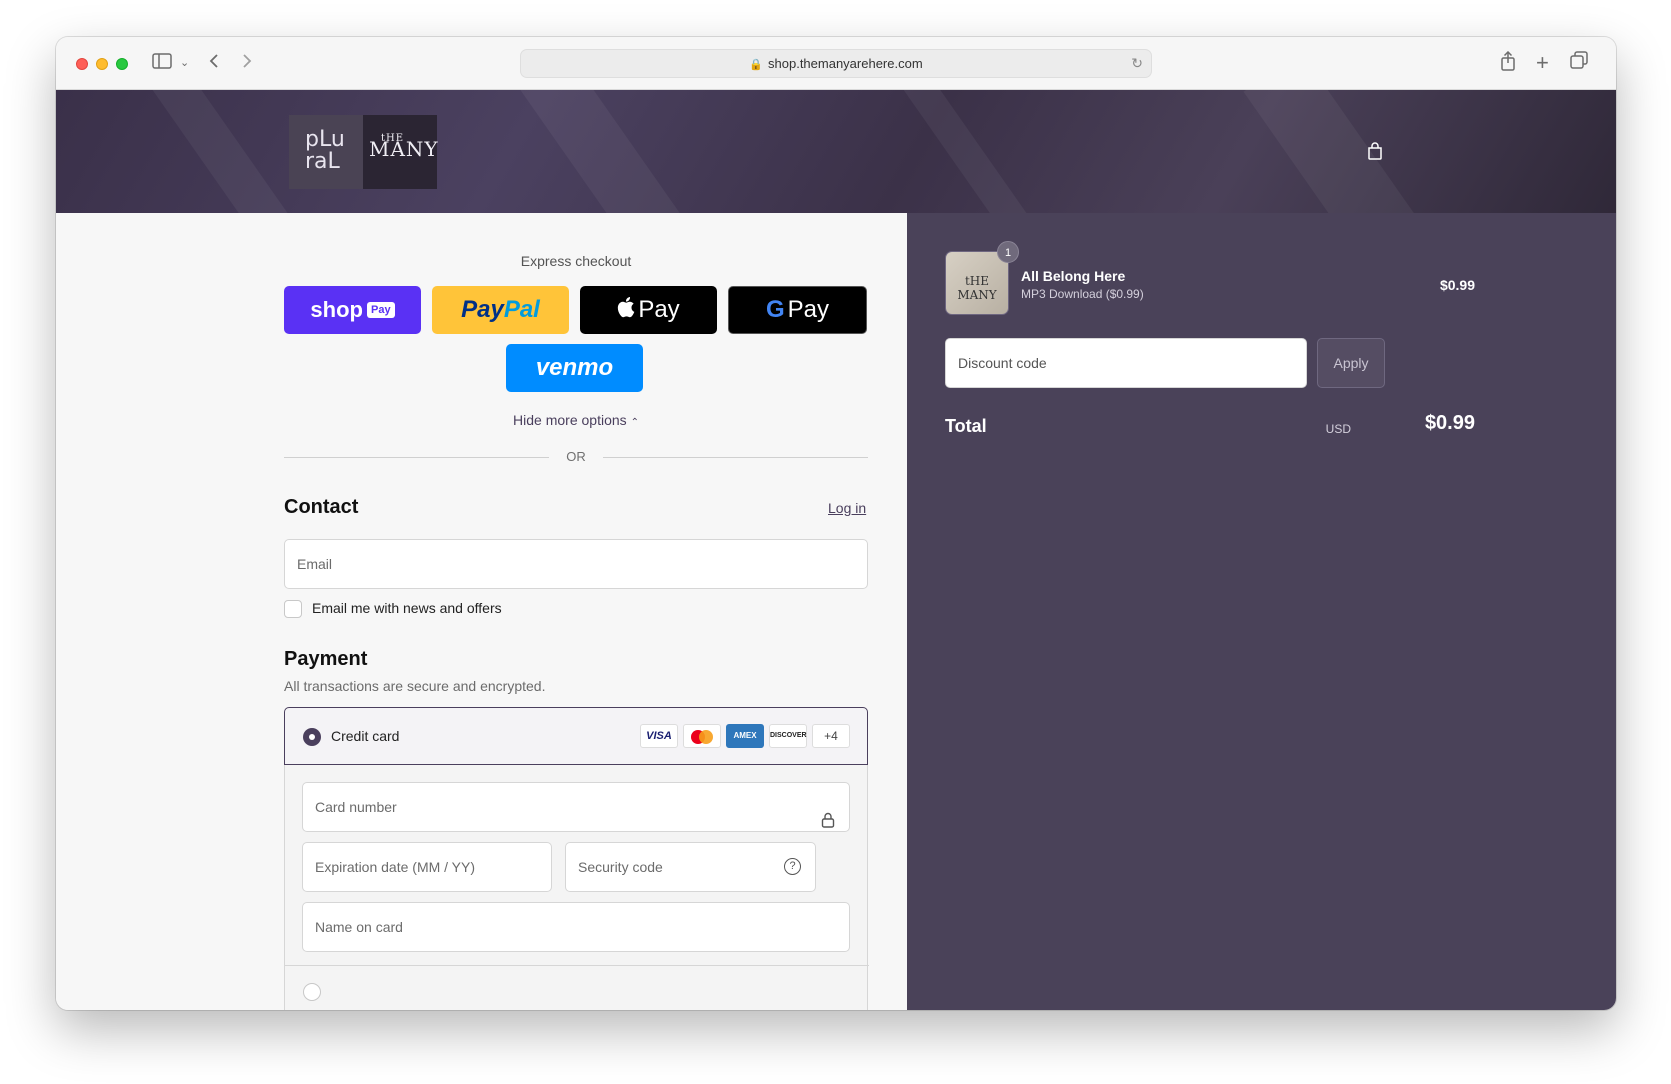 This screenshot has width=1671, height=1084. I want to click on email-placeholder: Email, so click(315, 564).